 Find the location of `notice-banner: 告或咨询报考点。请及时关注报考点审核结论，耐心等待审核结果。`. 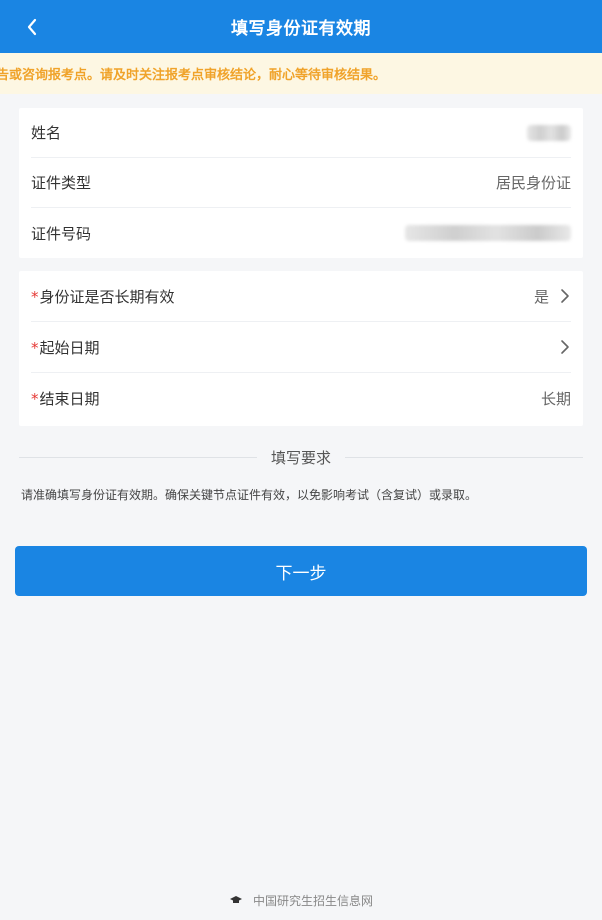

notice-banner: 告或咨询报考点。请及时关注报考点审核结论，耐心等待审核结果。 is located at coordinates (301, 73).